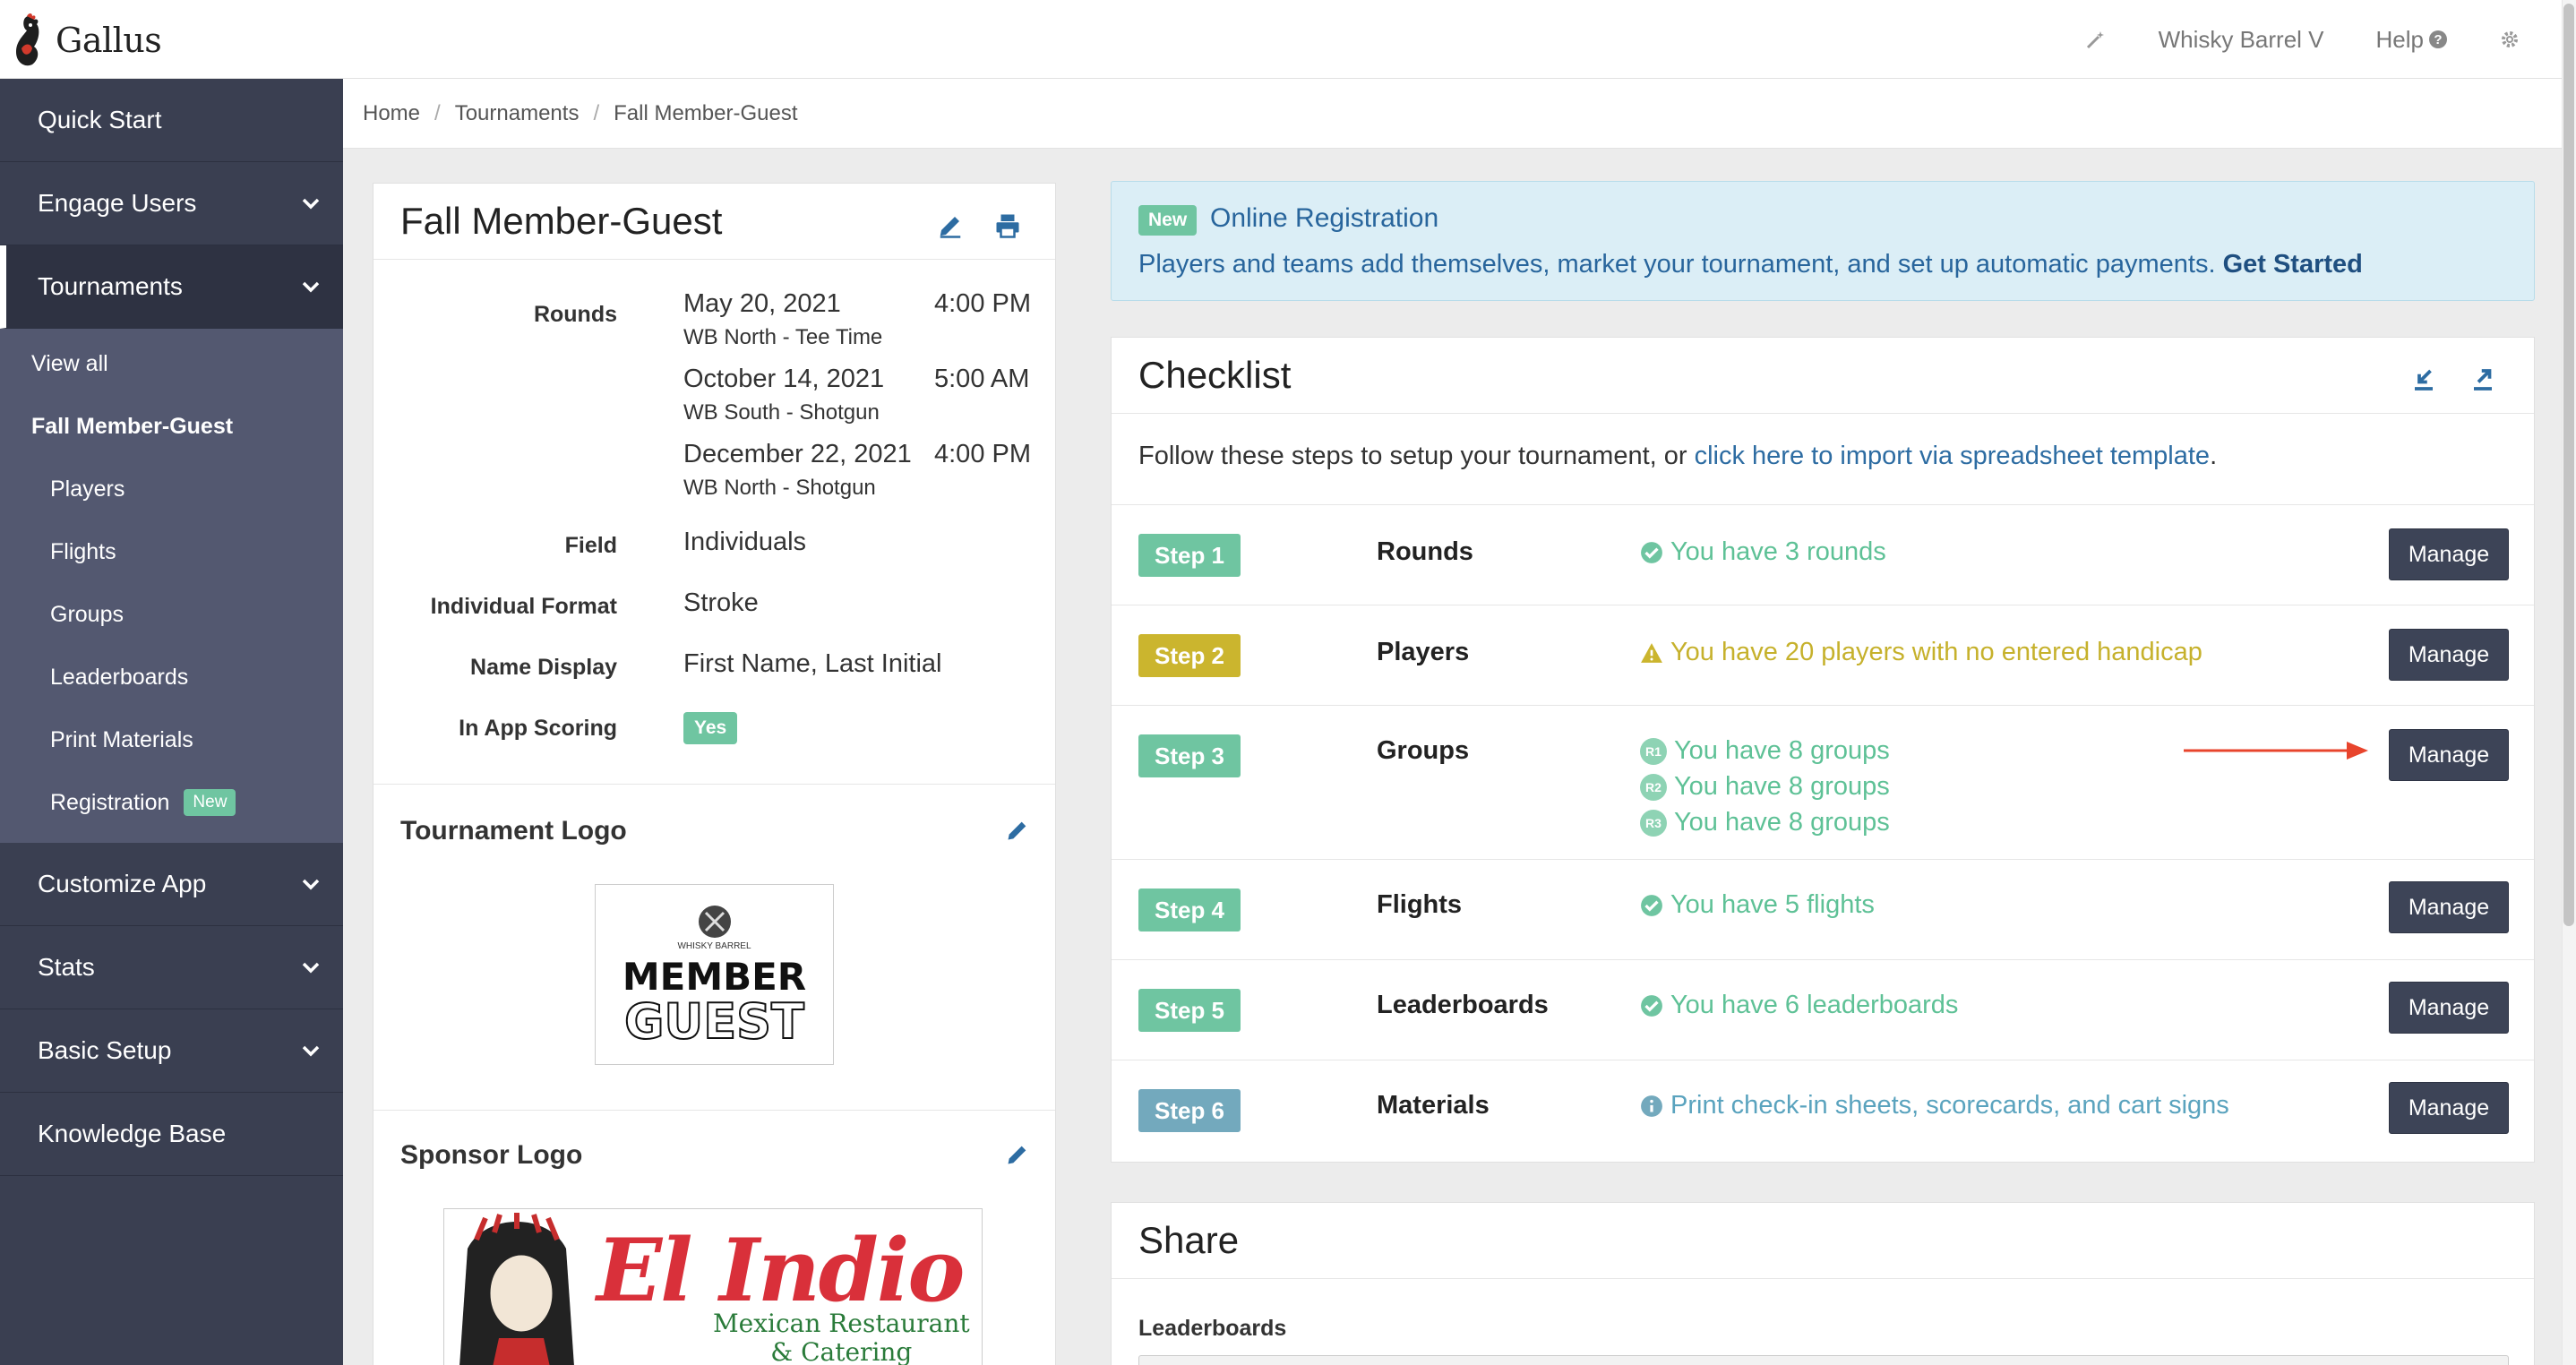 The height and width of the screenshot is (1365, 2576). Describe the element at coordinates (1463, 1005) in the screenshot. I see `step-name: Leaderboards` at that location.